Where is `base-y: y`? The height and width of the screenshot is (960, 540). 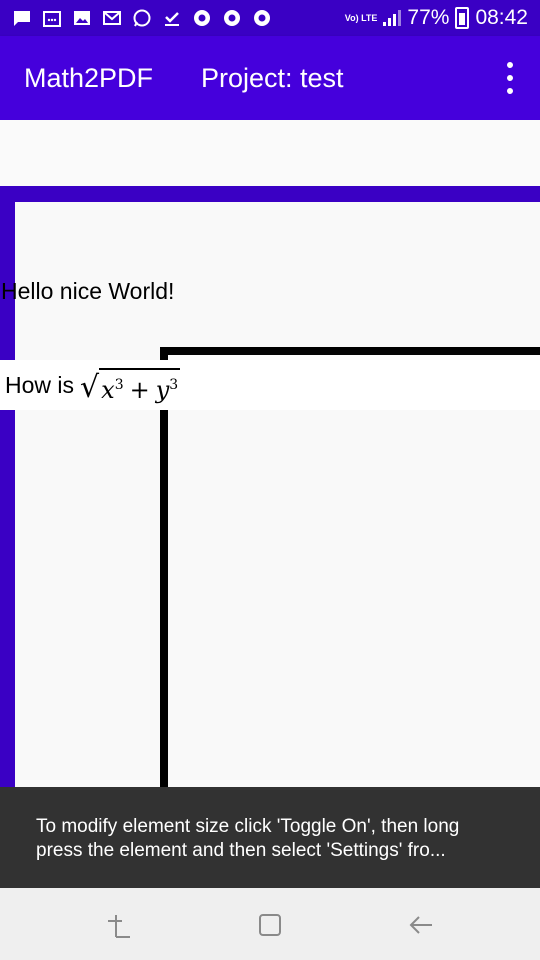
base-y: y is located at coordinates (162, 389).